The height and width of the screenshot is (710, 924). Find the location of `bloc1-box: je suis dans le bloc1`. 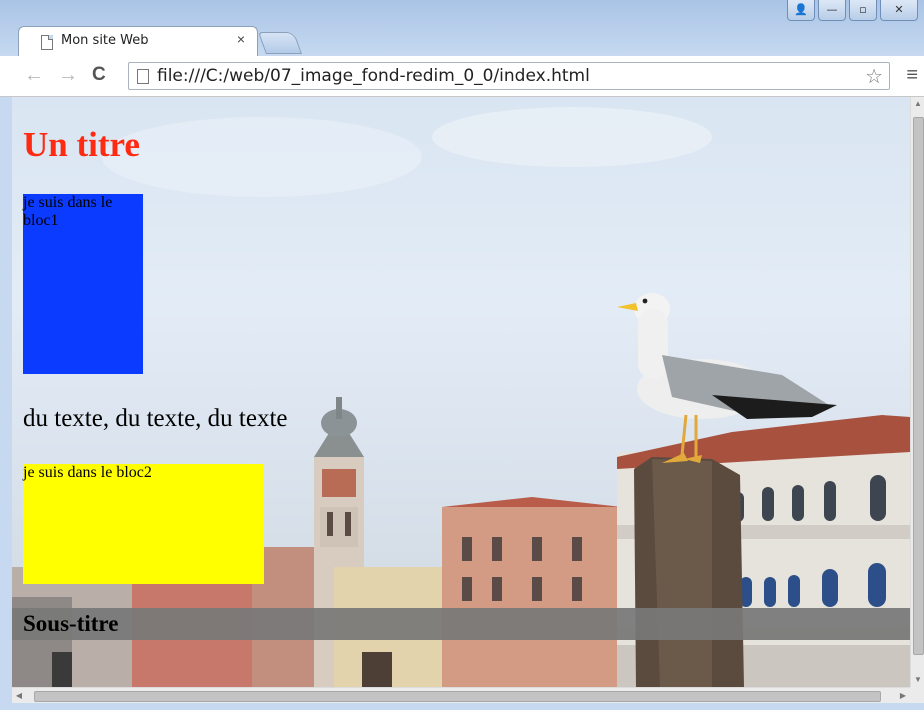

bloc1-box: je suis dans le bloc1 is located at coordinates (83, 284).